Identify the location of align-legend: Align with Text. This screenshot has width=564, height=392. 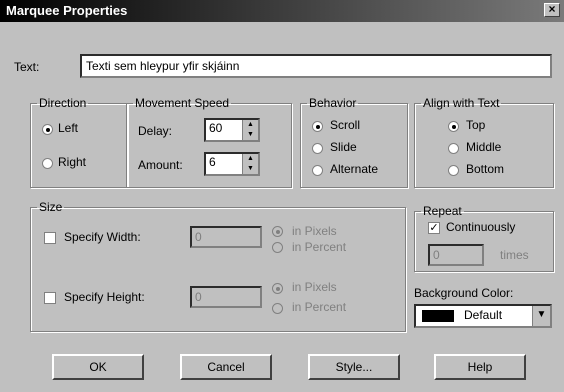
(461, 103).